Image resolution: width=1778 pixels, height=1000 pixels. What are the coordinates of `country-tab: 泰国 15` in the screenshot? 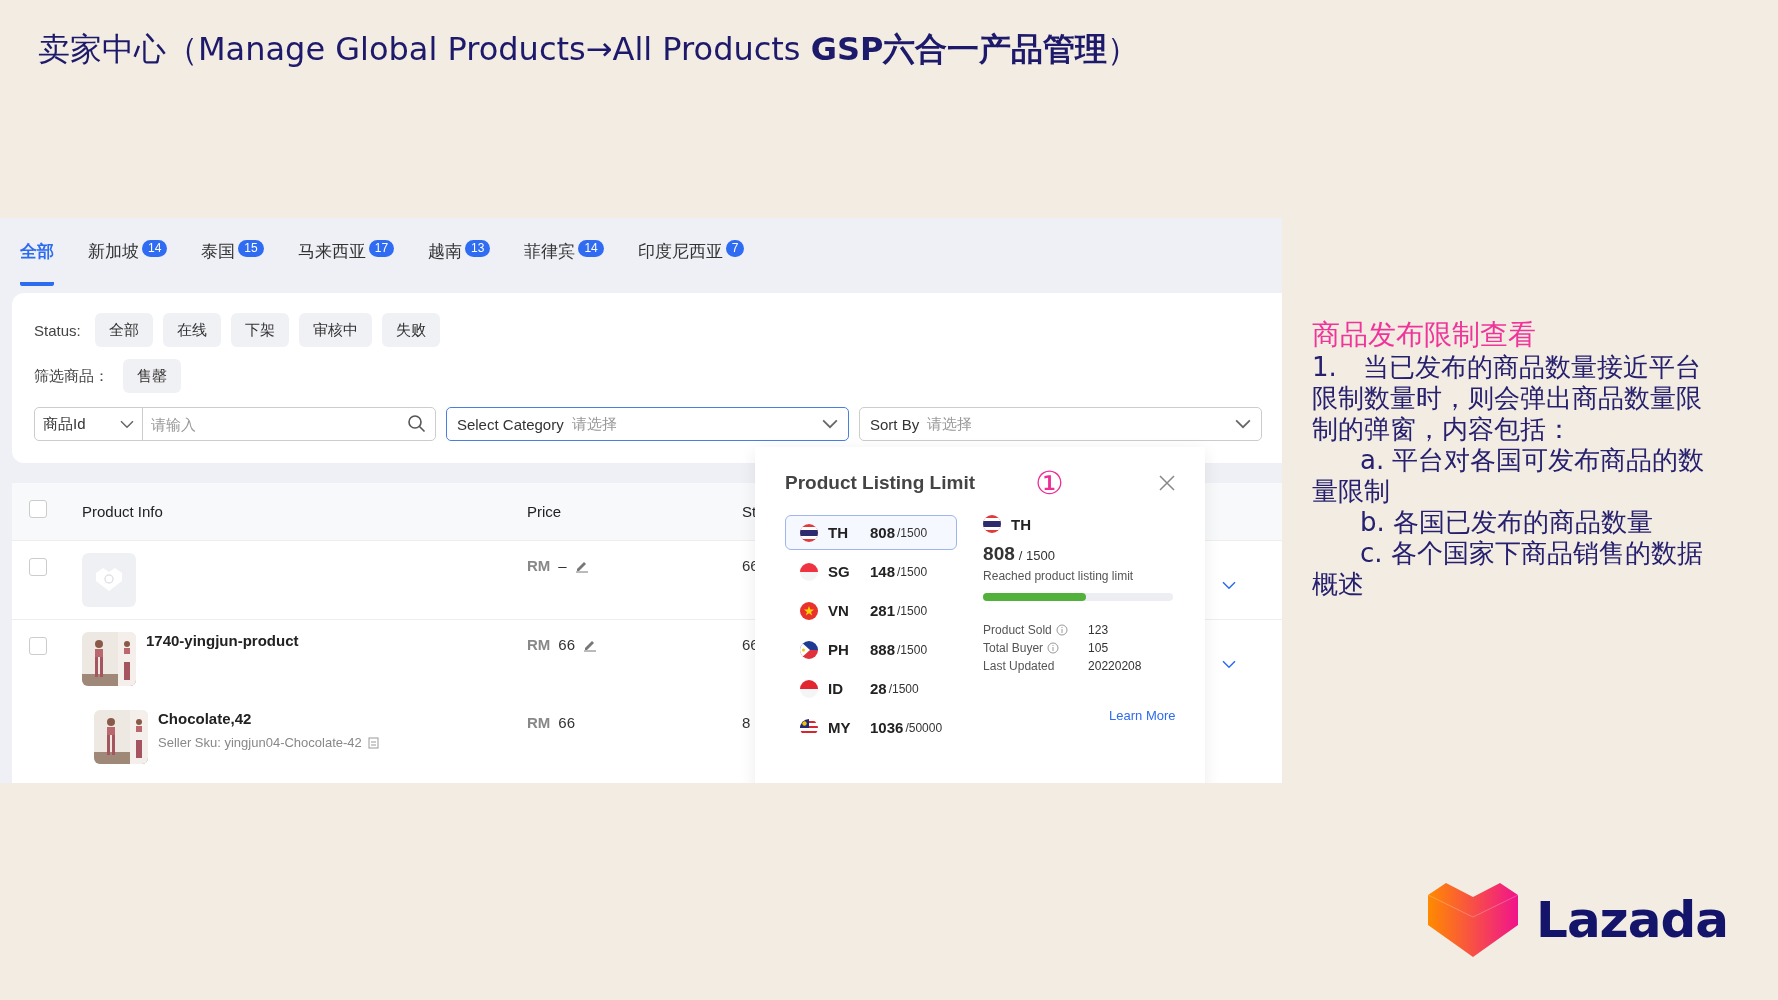 It's located at (232, 263).